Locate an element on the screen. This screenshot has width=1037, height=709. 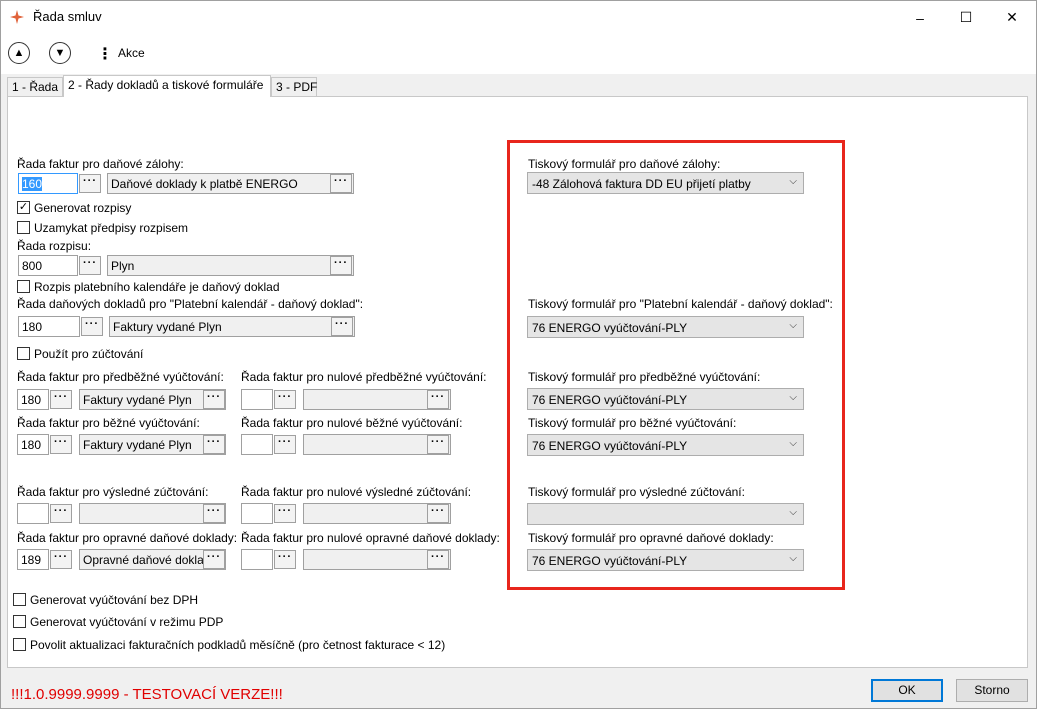
breakdown-series-browse-button: ··· is located at coordinates (90, 265).